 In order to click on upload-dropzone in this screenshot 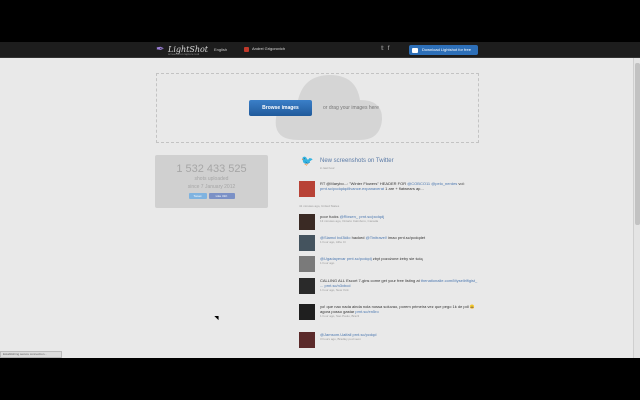, I will do `click(317, 108)`.